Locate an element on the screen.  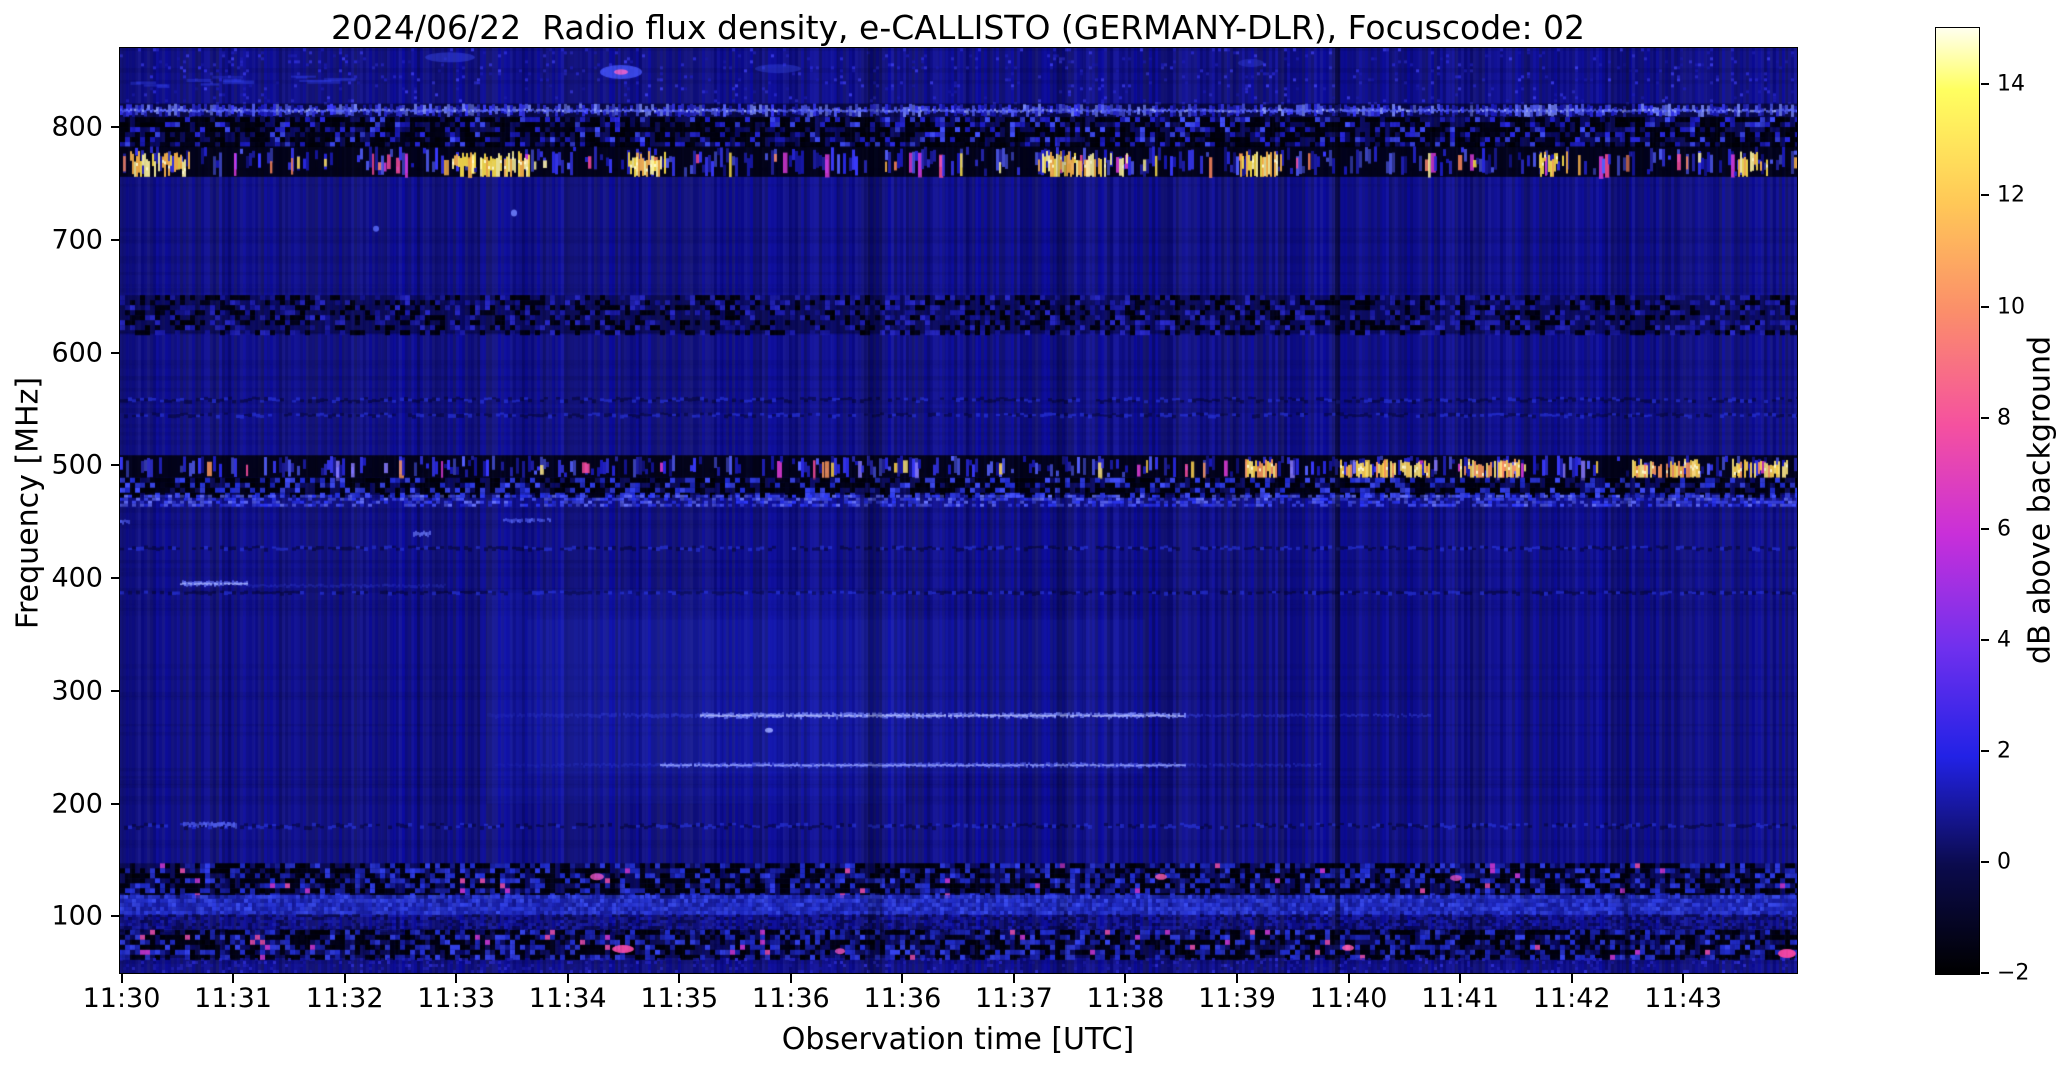
x-tick-label: 11:38 is located at coordinates (1125, 998).